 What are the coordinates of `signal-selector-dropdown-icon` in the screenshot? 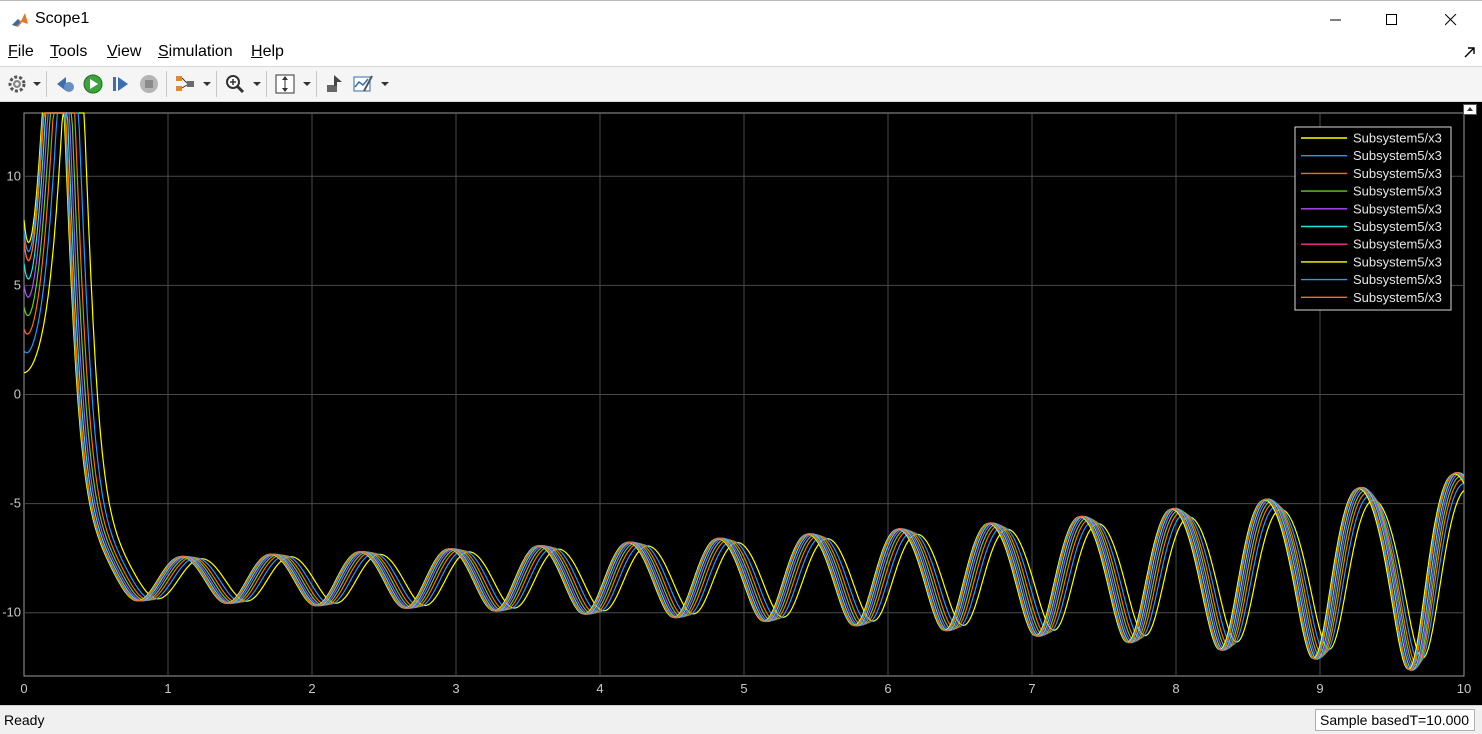 It's located at (207, 84).